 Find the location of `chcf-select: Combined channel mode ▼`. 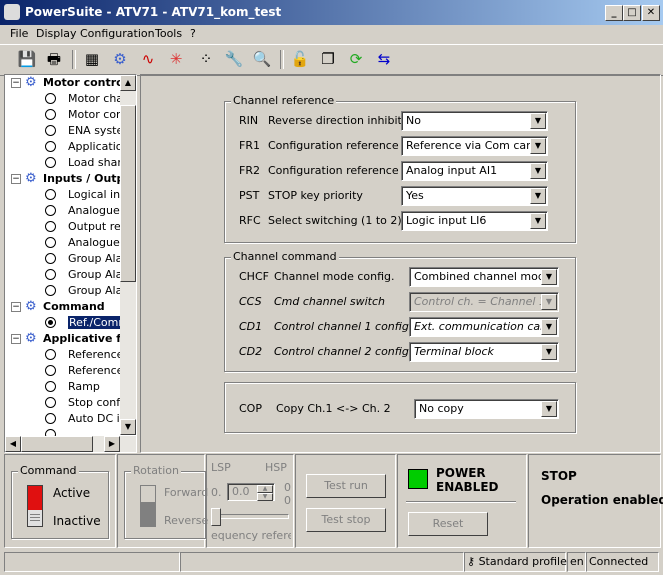

chcf-select: Combined channel mode ▼ is located at coordinates (484, 277).